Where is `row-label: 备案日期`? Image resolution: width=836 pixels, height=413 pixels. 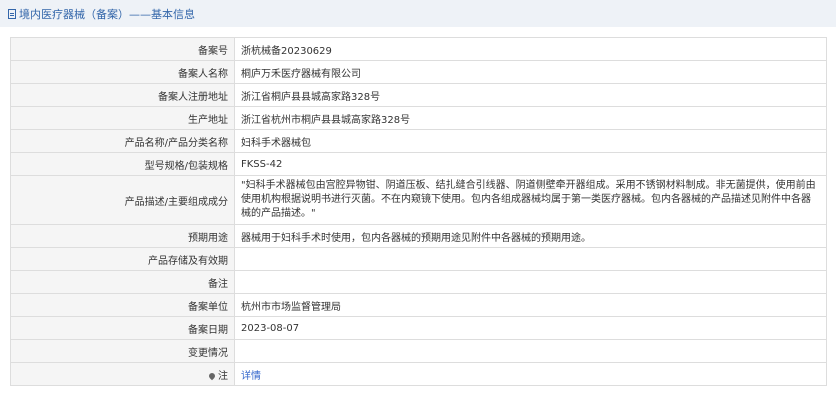 row-label: 备案日期 is located at coordinates (122, 328).